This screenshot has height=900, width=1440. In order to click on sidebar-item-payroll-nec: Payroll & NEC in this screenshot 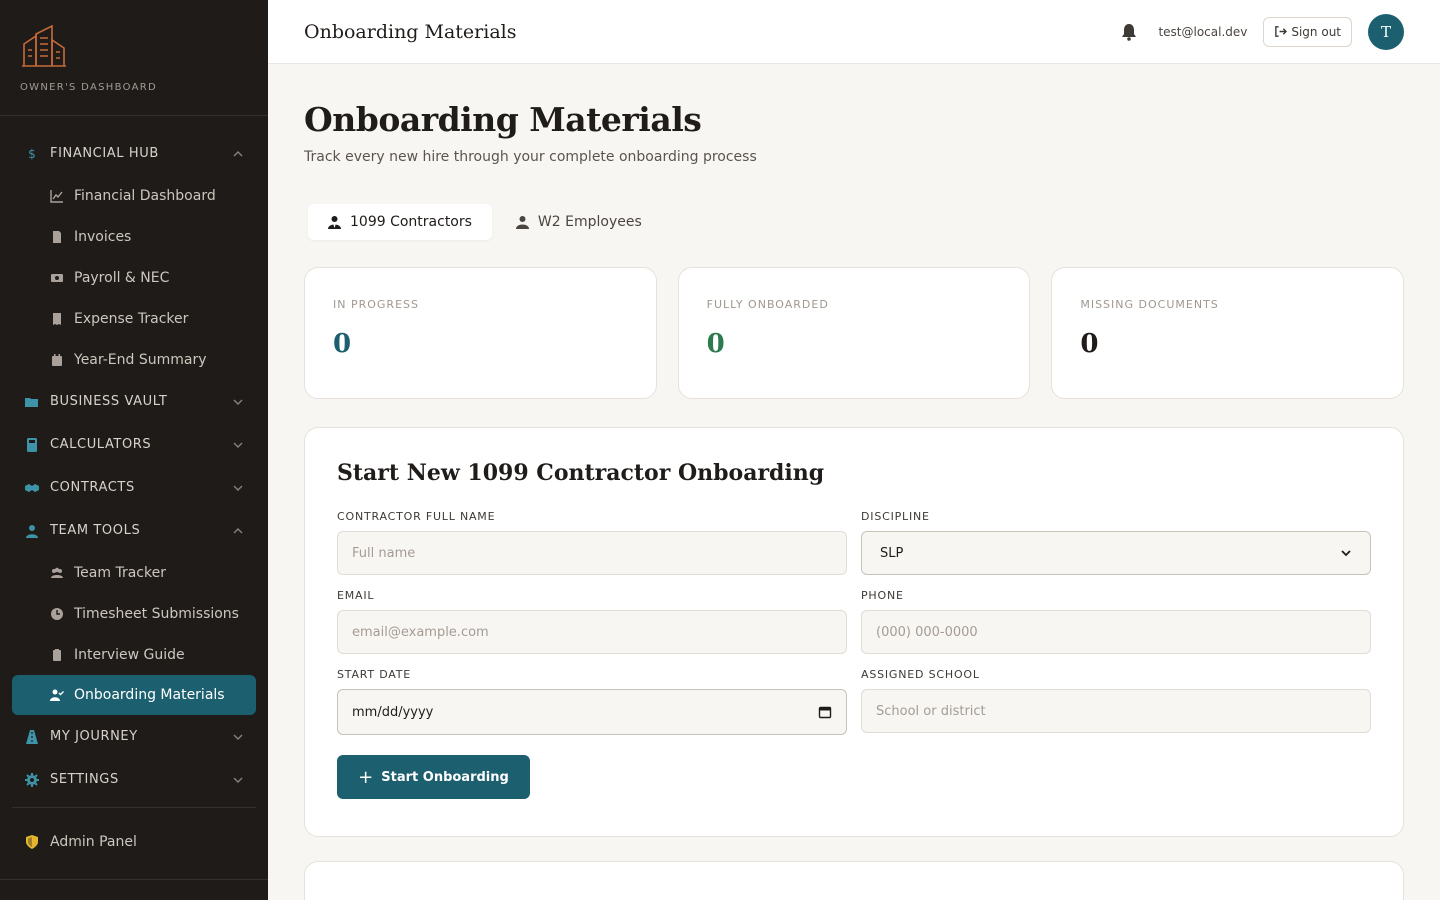, I will do `click(134, 277)`.